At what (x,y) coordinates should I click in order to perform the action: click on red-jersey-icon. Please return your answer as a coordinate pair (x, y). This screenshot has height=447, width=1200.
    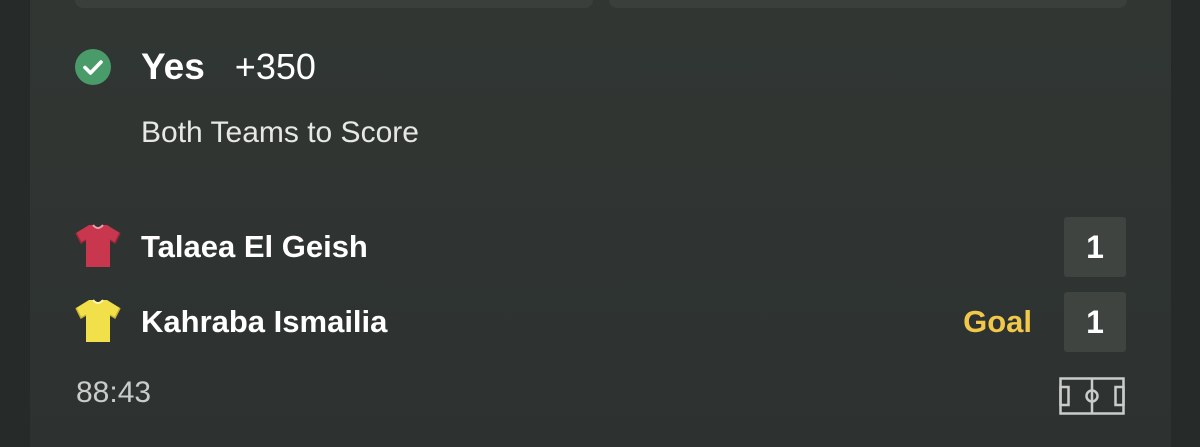
    Looking at the image, I should click on (98, 245).